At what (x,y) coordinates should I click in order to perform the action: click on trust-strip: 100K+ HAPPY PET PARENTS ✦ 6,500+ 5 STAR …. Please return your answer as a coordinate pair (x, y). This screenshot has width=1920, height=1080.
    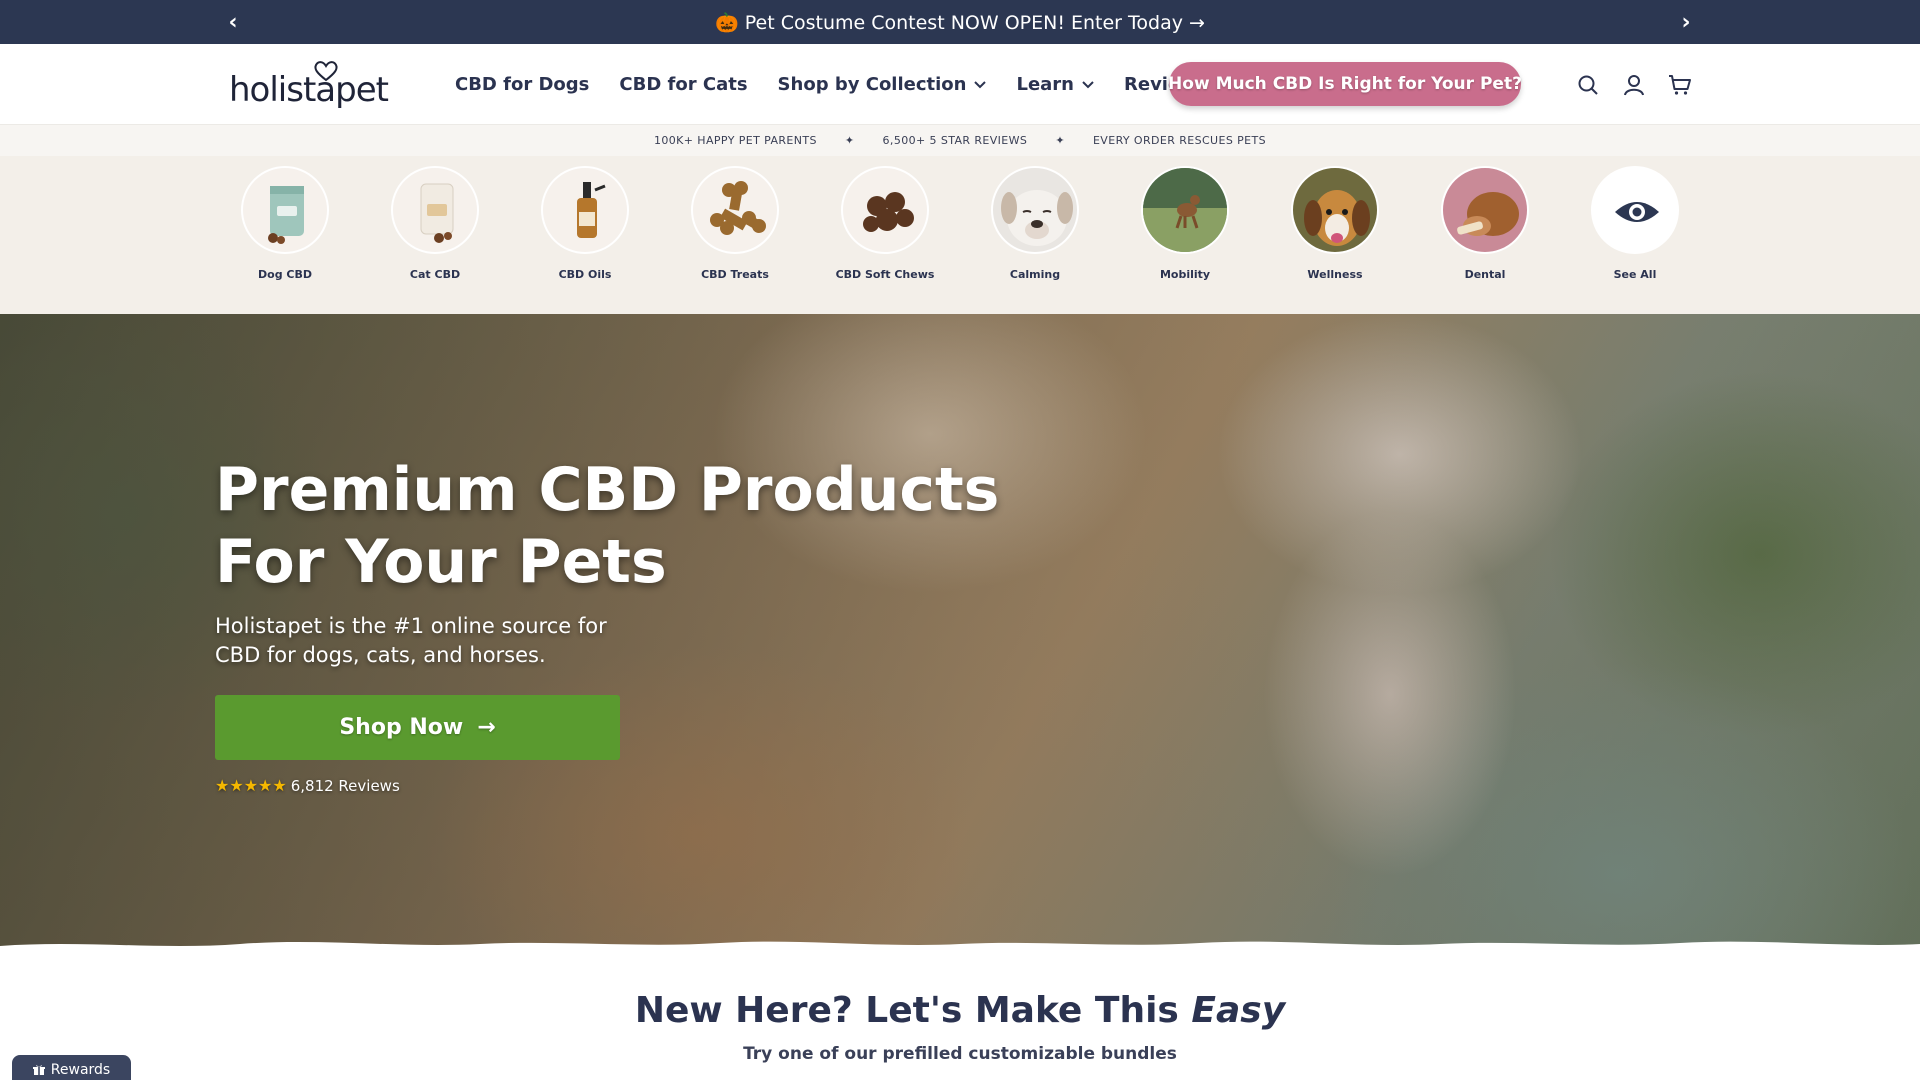
    Looking at the image, I should click on (960, 140).